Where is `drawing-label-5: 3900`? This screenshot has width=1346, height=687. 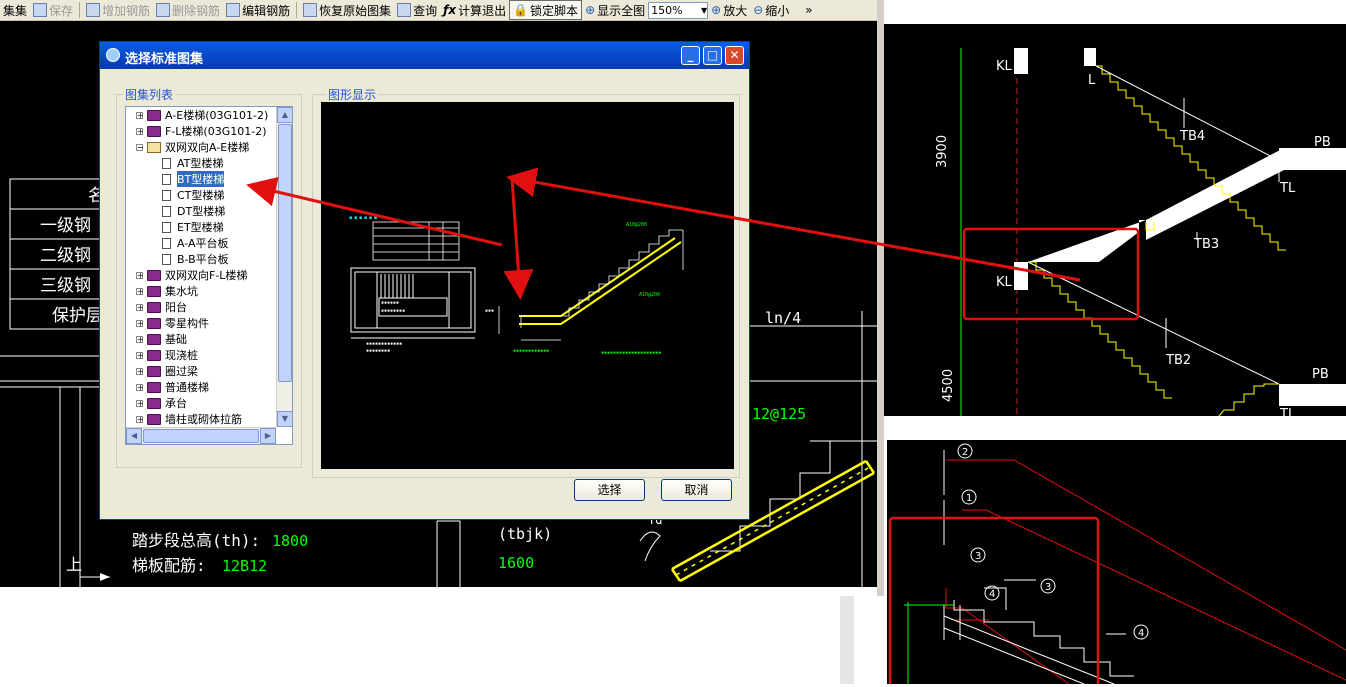
drawing-label-5: 3900 is located at coordinates (942, 151).